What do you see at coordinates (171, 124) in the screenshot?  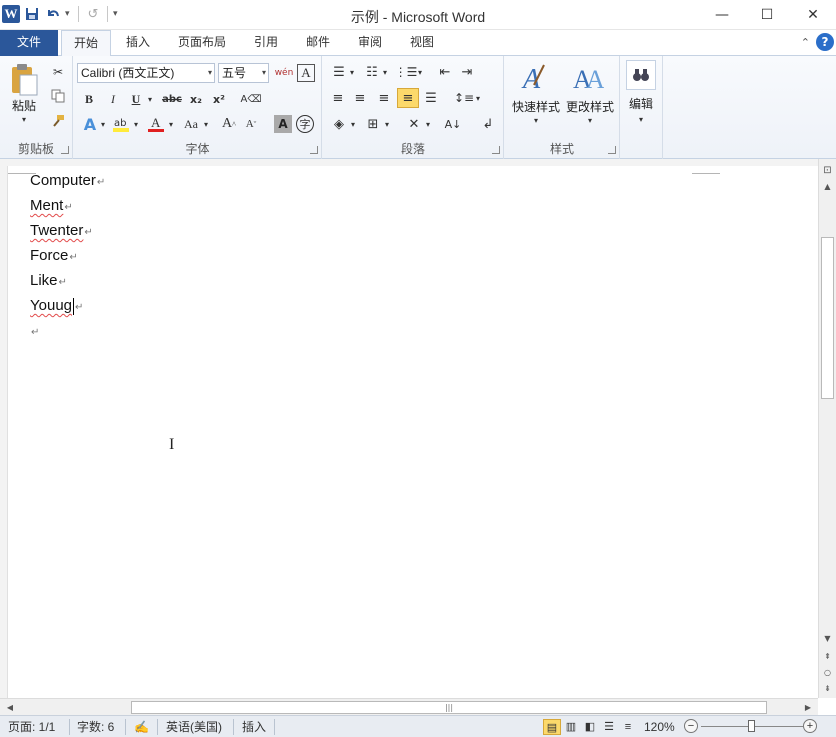 I see `font-color-dropdown-icon: ▾` at bounding box center [171, 124].